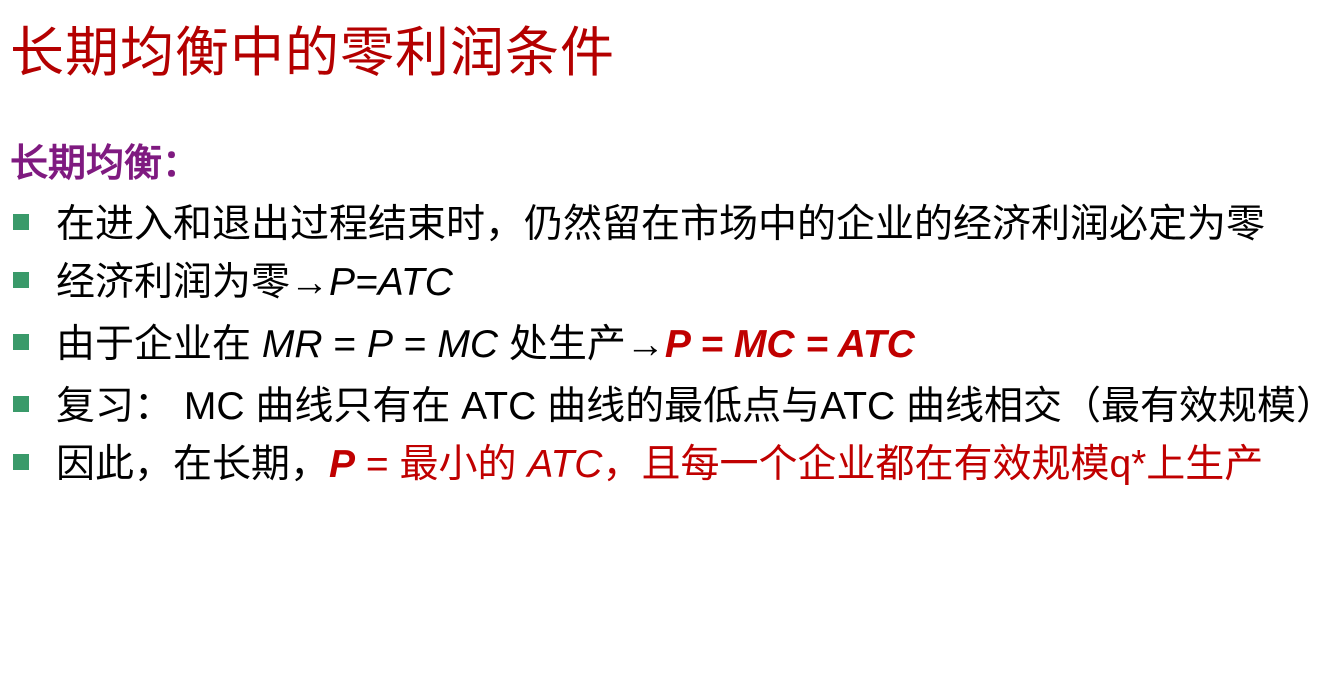 The height and width of the screenshot is (675, 1343). I want to click on bullet-text: 经济利润为零, so click(173, 282).